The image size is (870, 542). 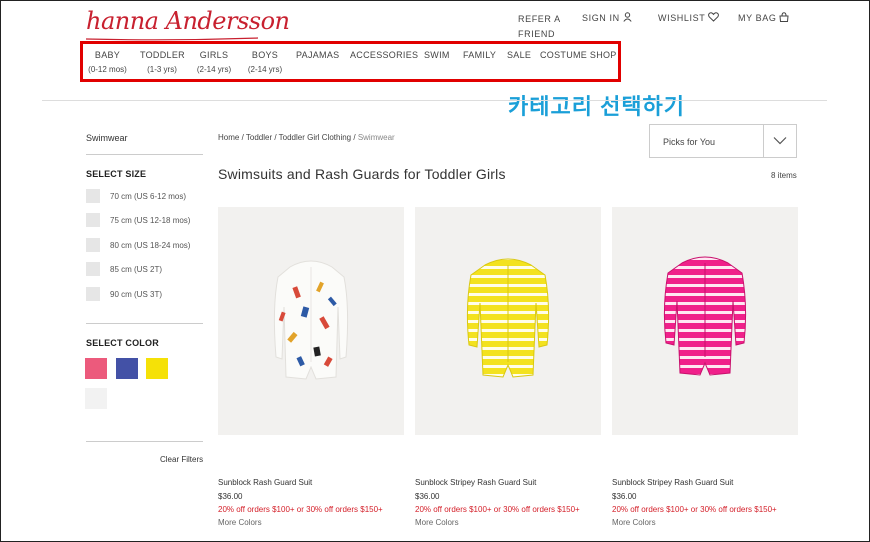 What do you see at coordinates (228, 137) in the screenshot?
I see `breadcrumb-home: Home` at bounding box center [228, 137].